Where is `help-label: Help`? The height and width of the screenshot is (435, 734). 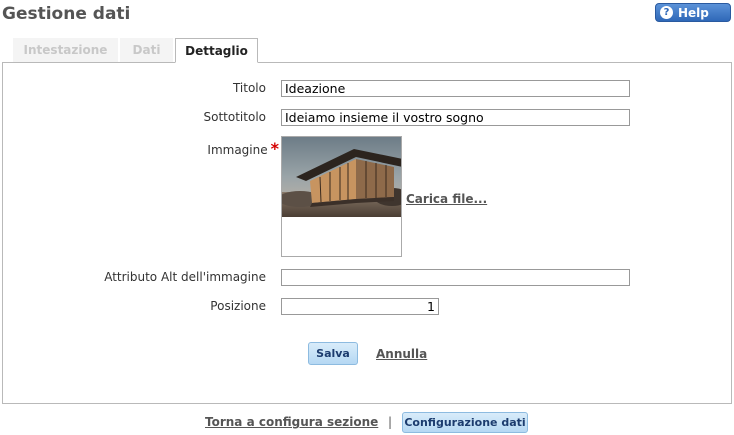 help-label: Help is located at coordinates (693, 12).